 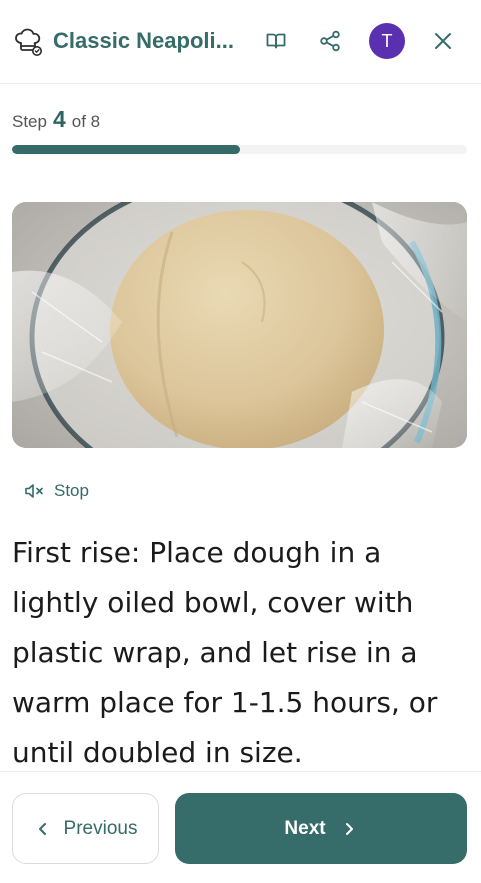 What do you see at coordinates (349, 828) in the screenshot?
I see `chevron-right-icon` at bounding box center [349, 828].